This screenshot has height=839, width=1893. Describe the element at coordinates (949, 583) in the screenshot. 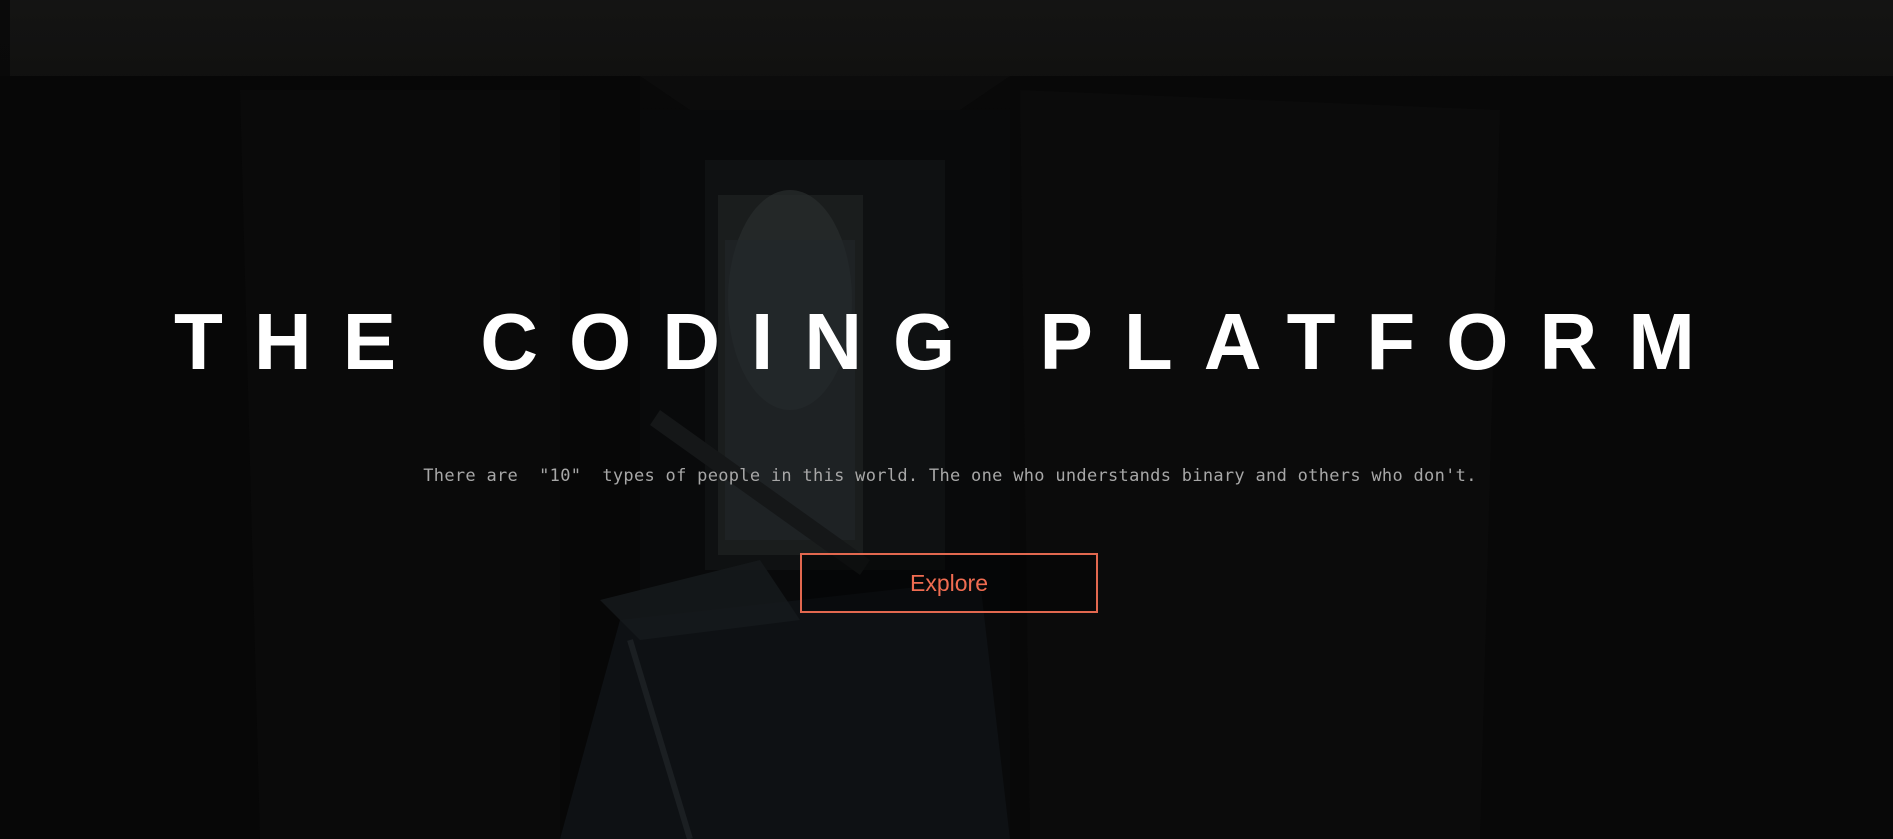

I see `explore-button: Explore` at that location.